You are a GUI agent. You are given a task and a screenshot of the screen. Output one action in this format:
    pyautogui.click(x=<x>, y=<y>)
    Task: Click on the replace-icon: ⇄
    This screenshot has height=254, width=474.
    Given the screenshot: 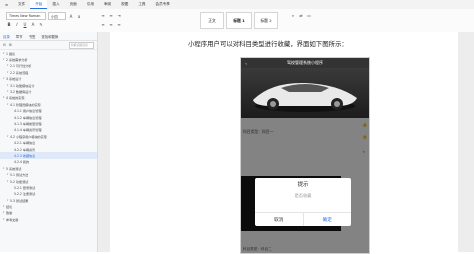 What is the action you would take?
    pyautogui.click(x=301, y=15)
    